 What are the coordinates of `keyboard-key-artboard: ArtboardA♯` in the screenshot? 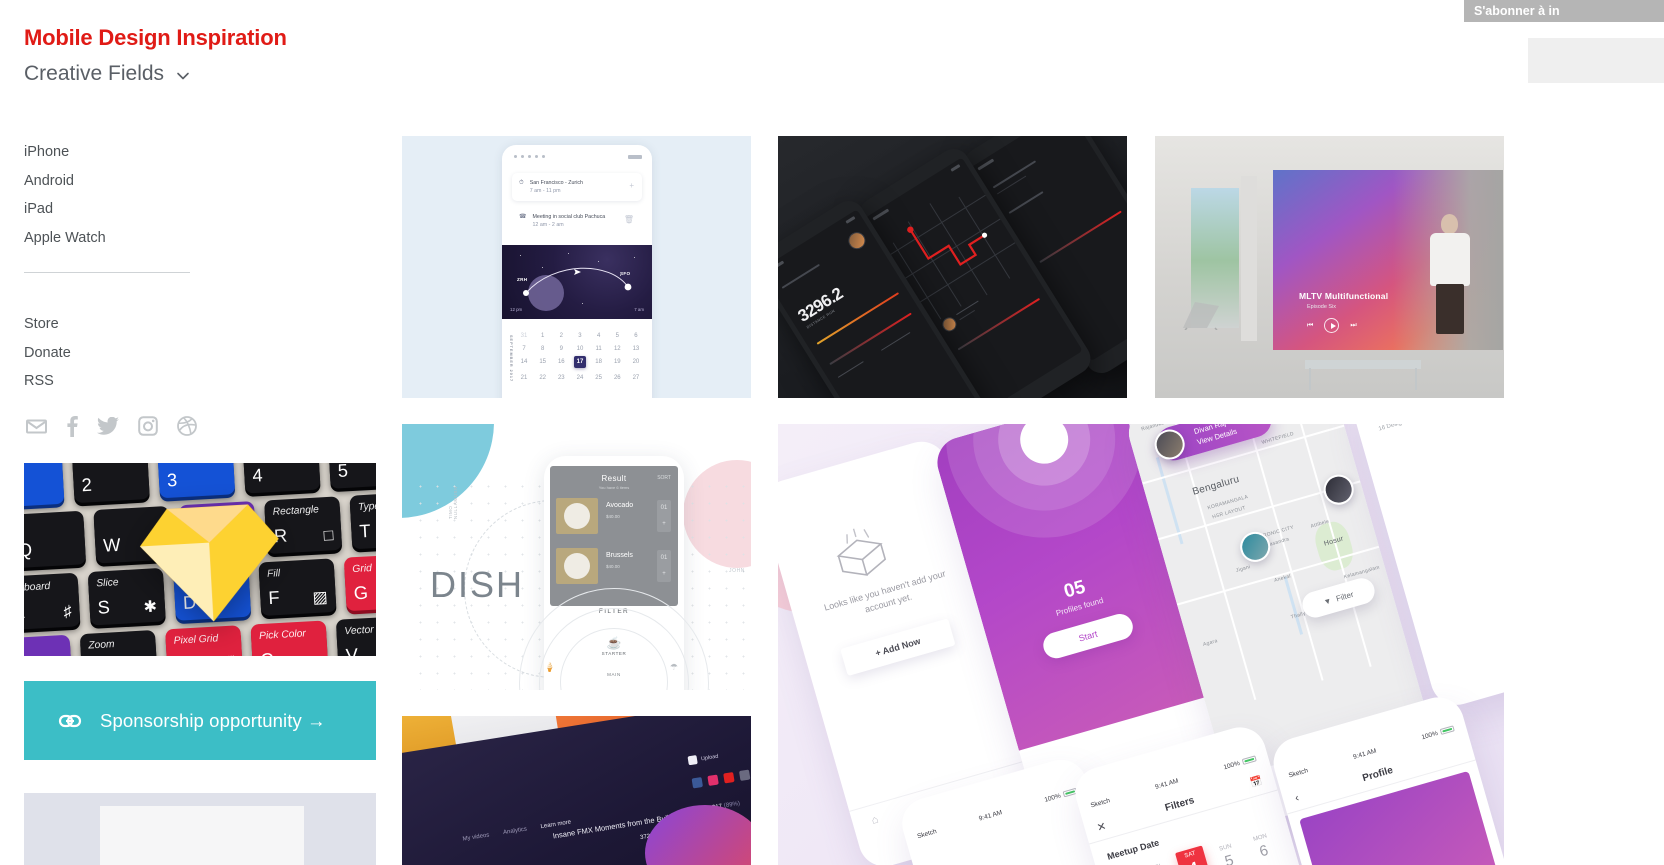 It's located at (52, 601).